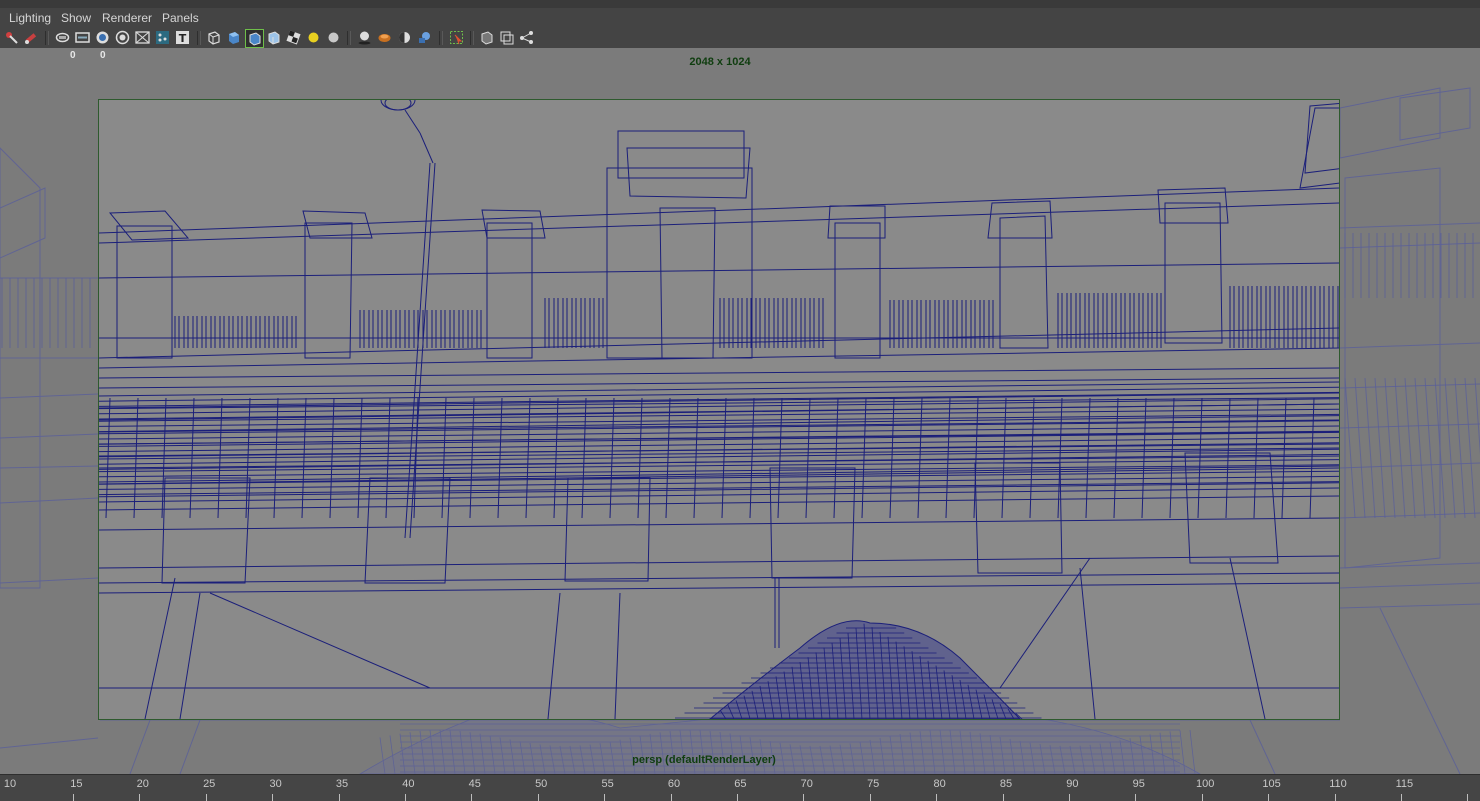 Image resolution: width=1480 pixels, height=801 pixels. I want to click on timeline-frame-label: 70, so click(806, 784).